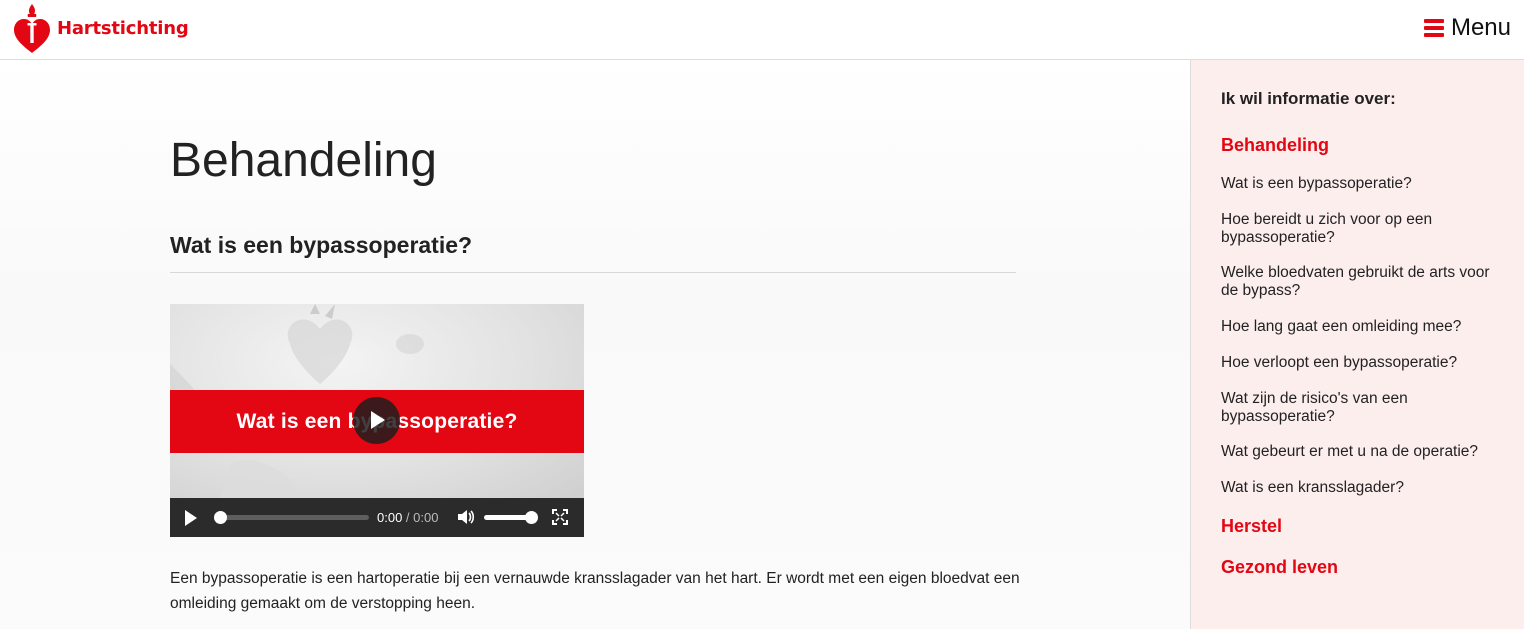 The height and width of the screenshot is (629, 1524). I want to click on section-title: Wat is een bypassoperatie?, so click(321, 245).